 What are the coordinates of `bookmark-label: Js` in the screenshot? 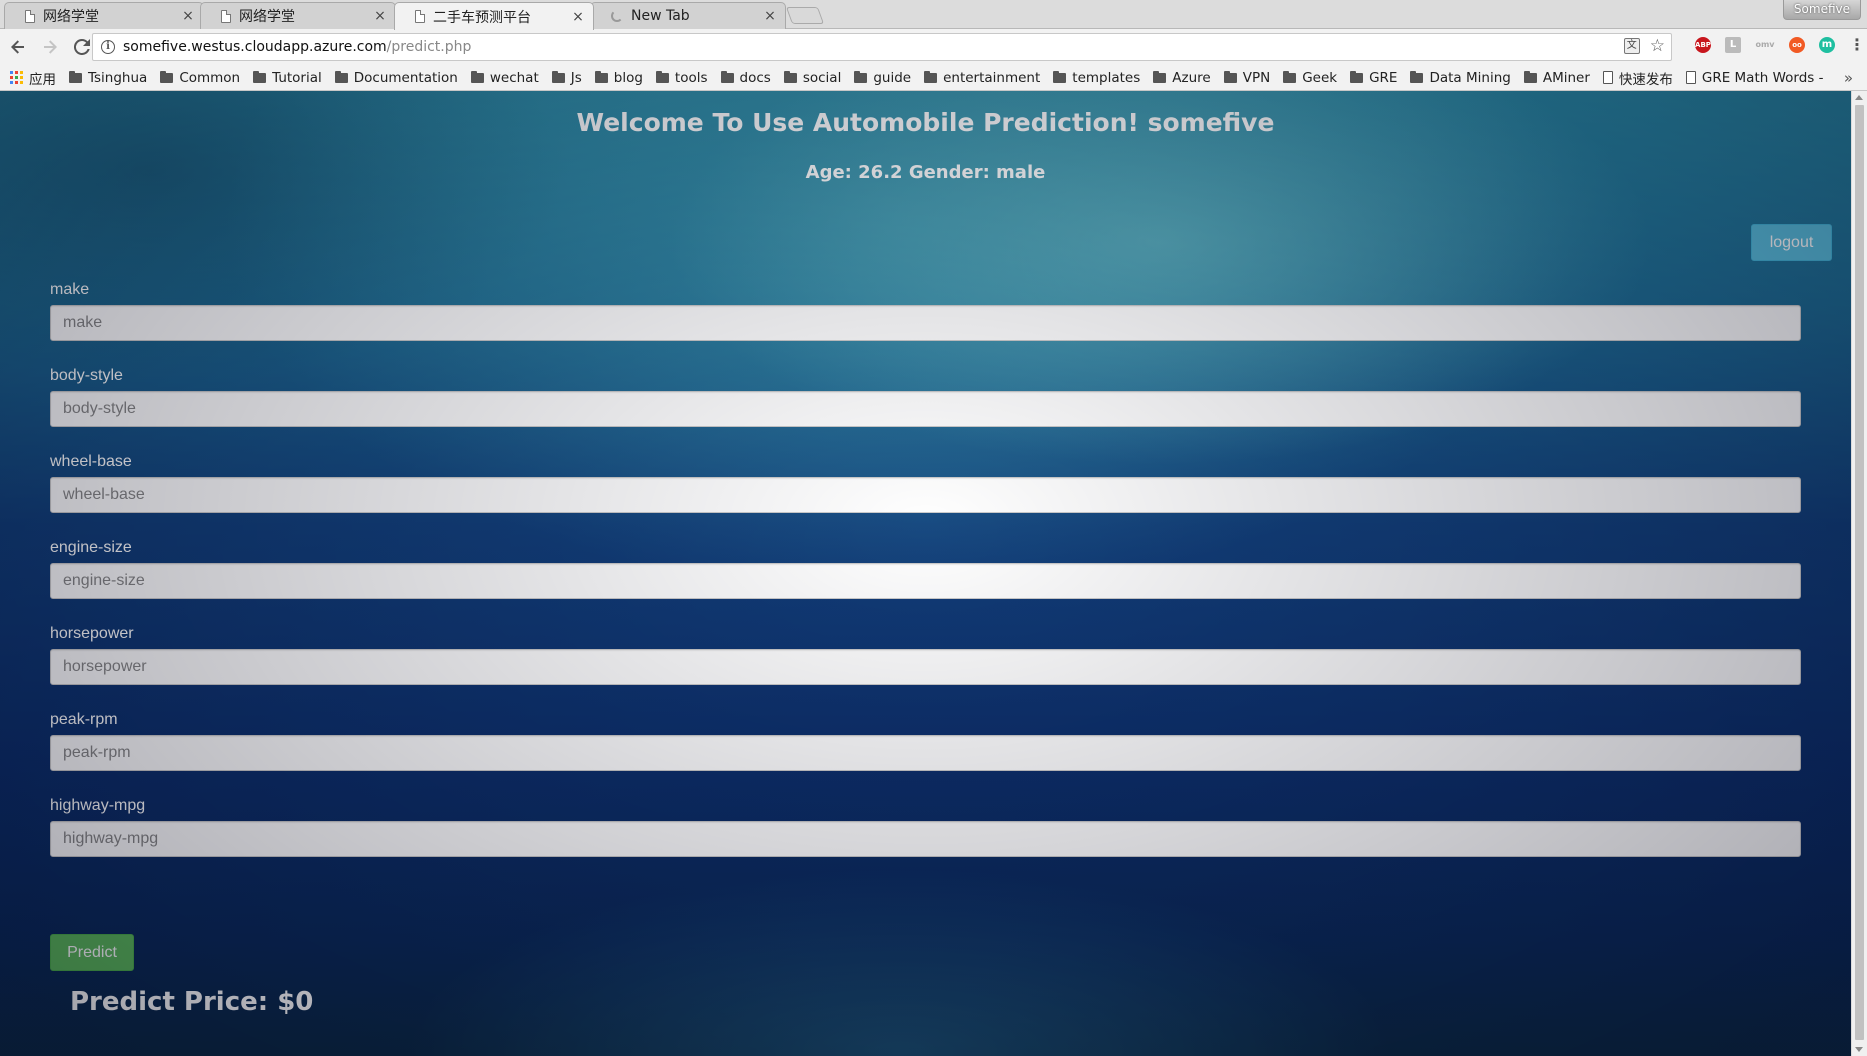 It's located at (576, 77).